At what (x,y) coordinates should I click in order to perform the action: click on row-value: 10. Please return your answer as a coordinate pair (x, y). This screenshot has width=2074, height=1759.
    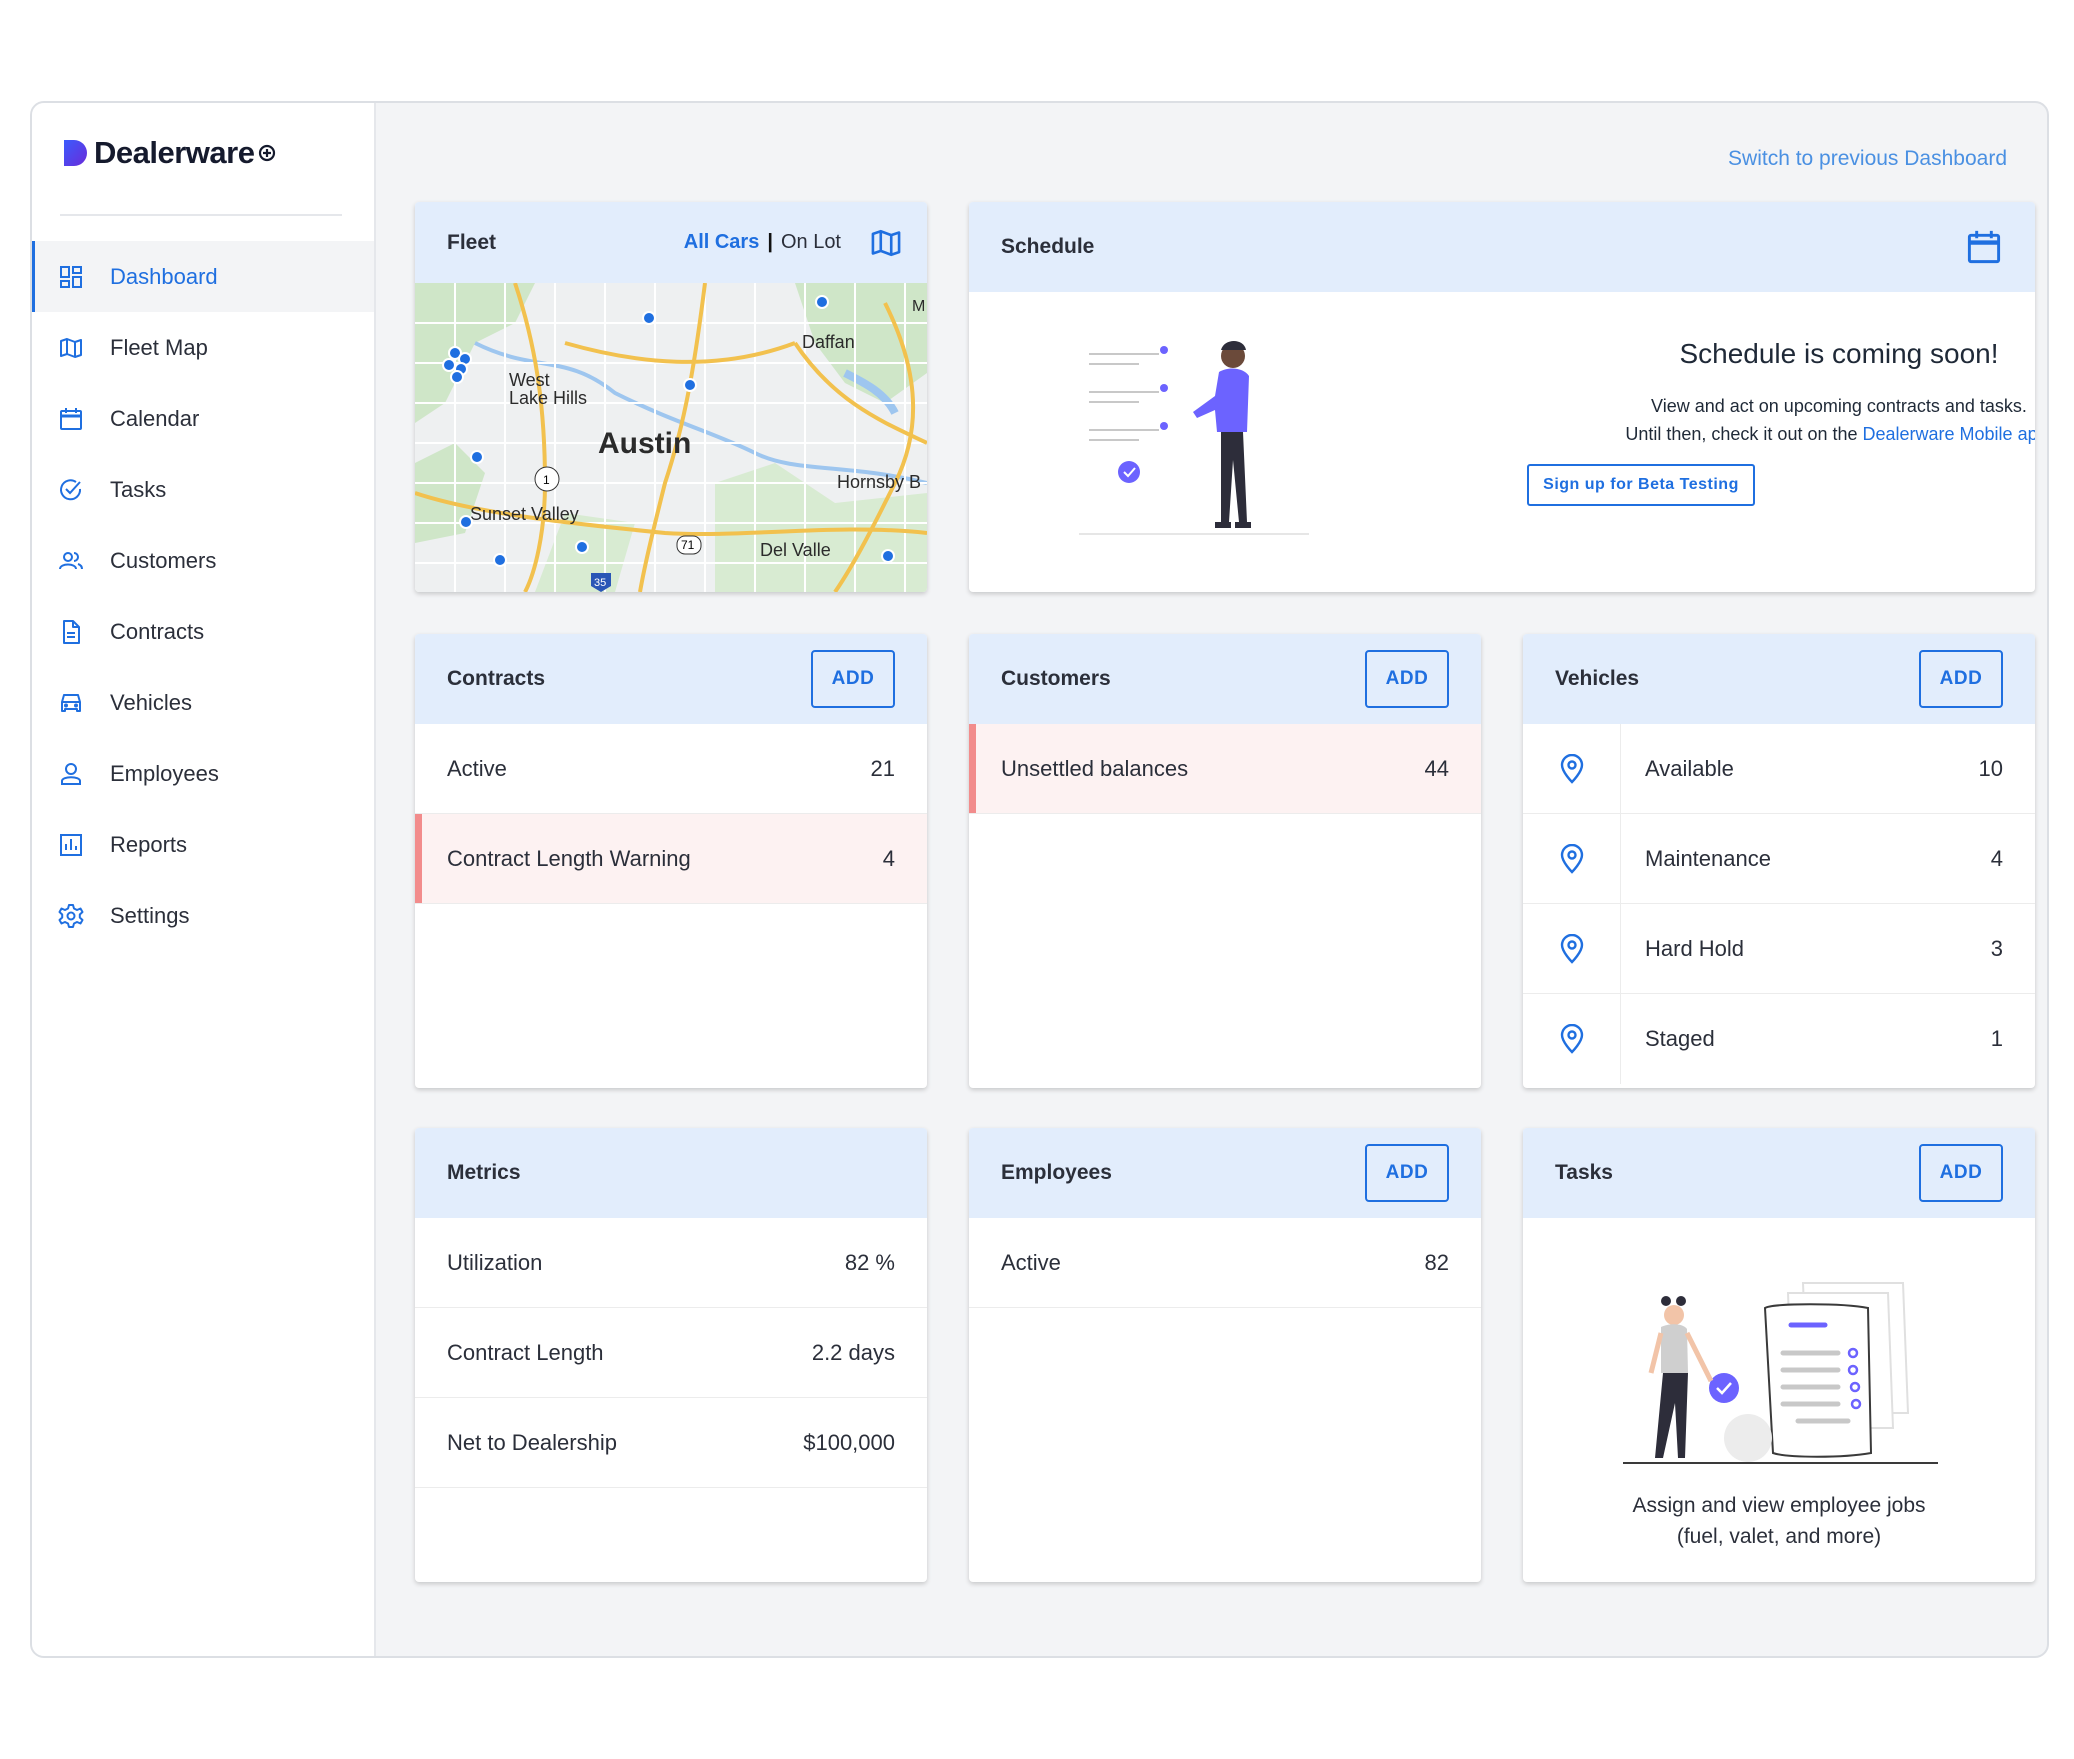
    Looking at the image, I should click on (1990, 768).